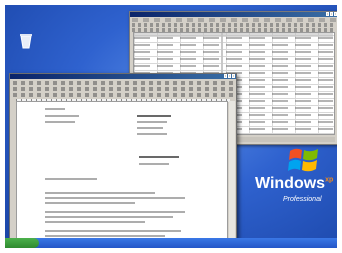 This screenshot has width=342, height=253. Describe the element at coordinates (123, 95) in the screenshot. I see `word-formatting-toolbar` at that location.